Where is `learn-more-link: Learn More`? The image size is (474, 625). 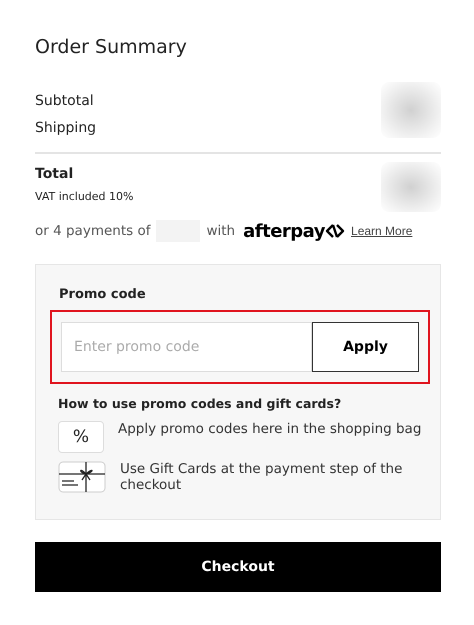 learn-more-link: Learn More is located at coordinates (381, 231).